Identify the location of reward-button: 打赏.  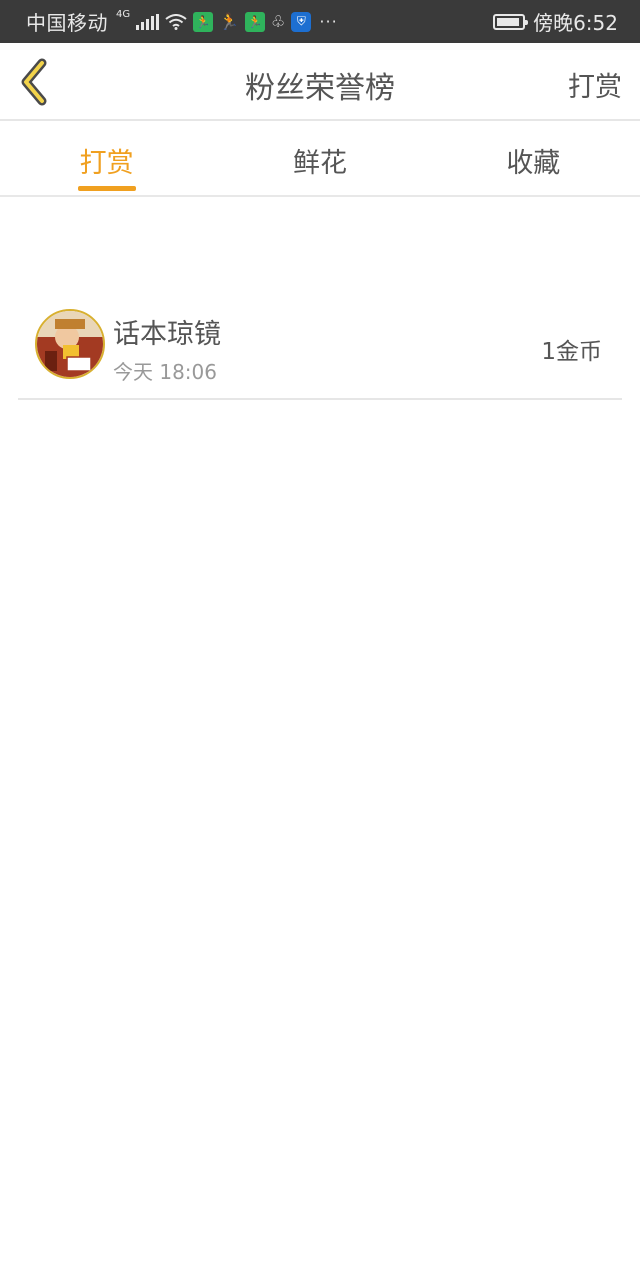
(595, 84).